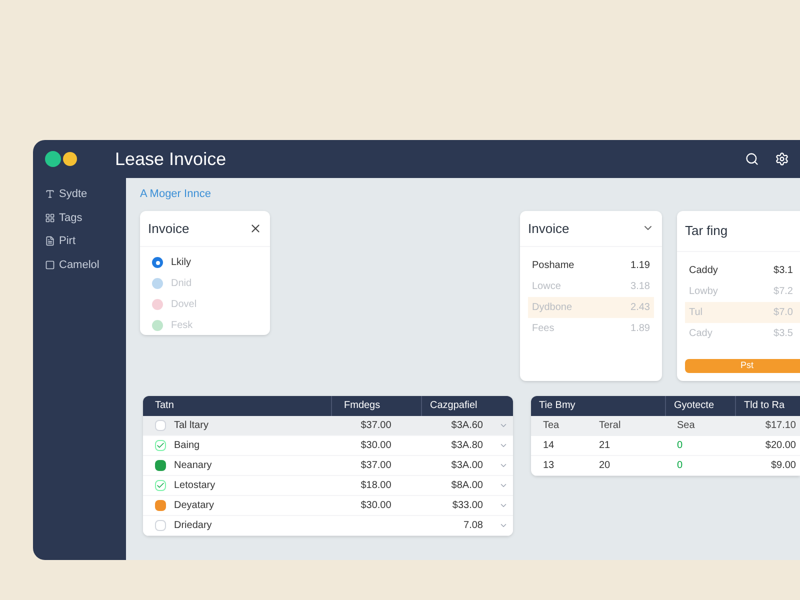 This screenshot has width=800, height=600. Describe the element at coordinates (706, 230) in the screenshot. I see `card-title: Tar fing` at that location.